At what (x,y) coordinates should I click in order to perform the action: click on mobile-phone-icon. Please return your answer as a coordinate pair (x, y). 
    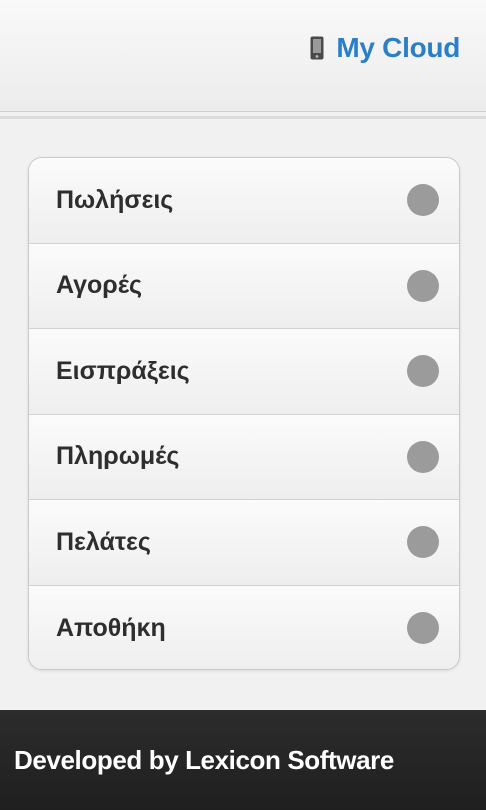
    Looking at the image, I should click on (317, 48).